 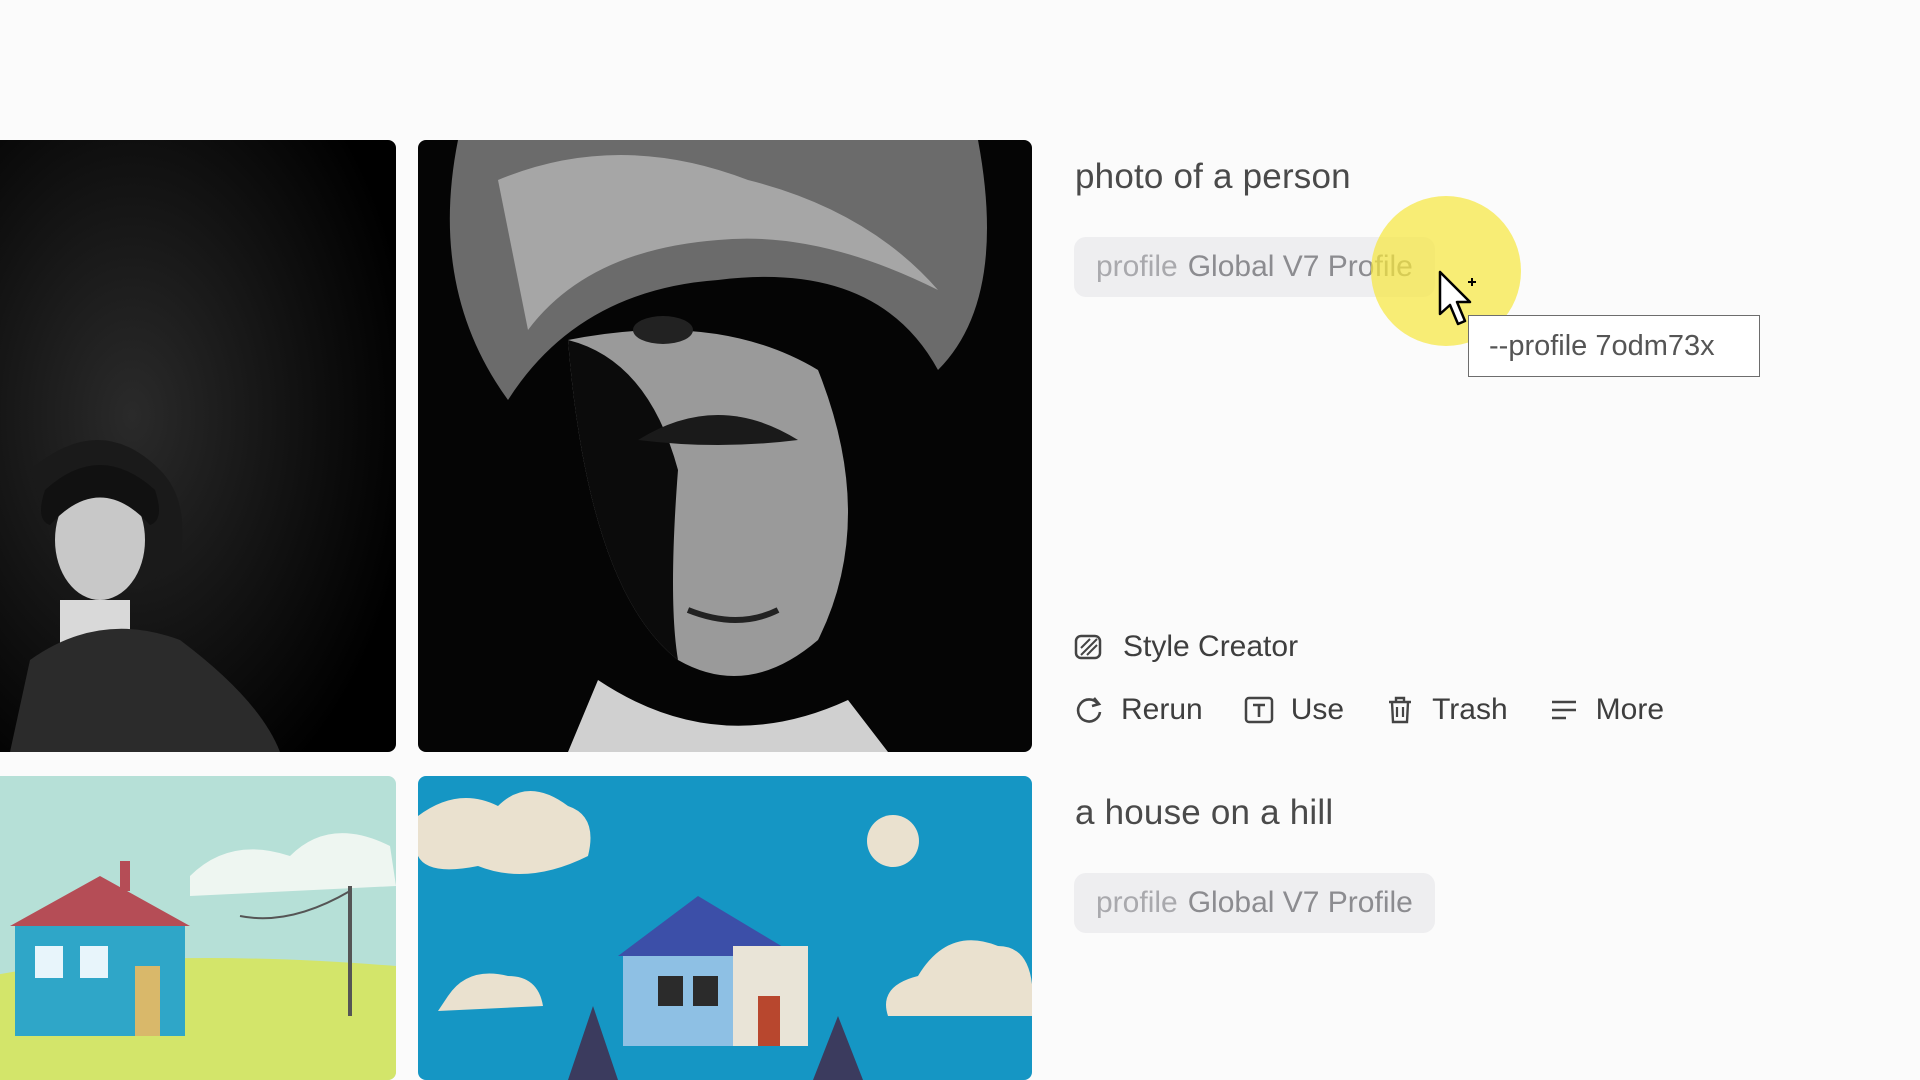 What do you see at coordinates (198, 928) in the screenshot?
I see `image-house-left` at bounding box center [198, 928].